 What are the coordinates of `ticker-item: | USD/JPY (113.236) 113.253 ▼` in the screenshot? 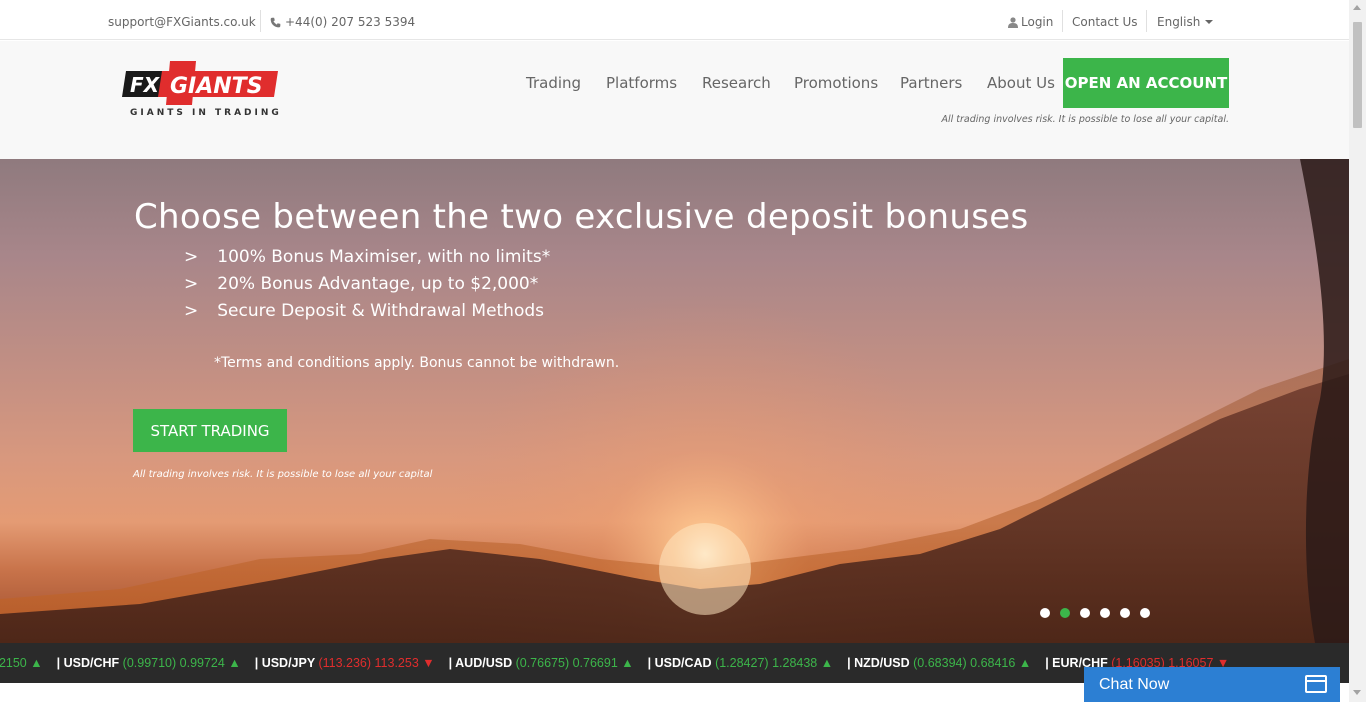 It's located at (344, 663).